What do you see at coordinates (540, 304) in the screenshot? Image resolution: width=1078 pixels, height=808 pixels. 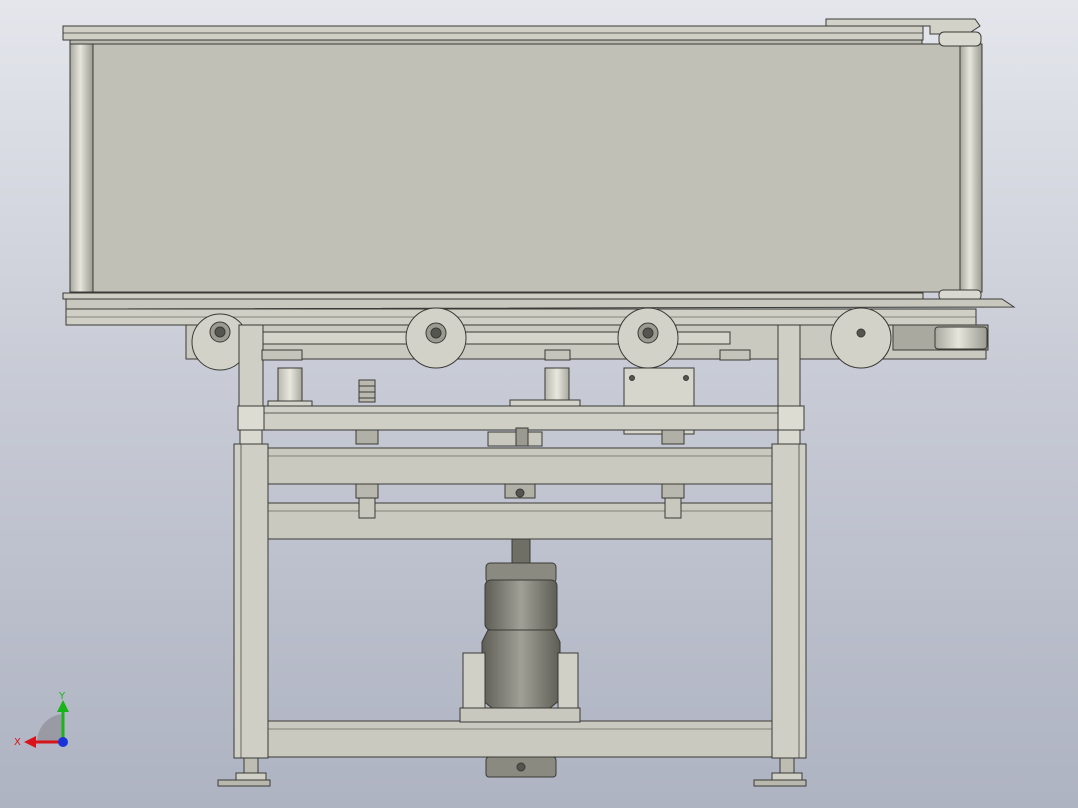 I see `bottom-guide-plate` at bounding box center [540, 304].